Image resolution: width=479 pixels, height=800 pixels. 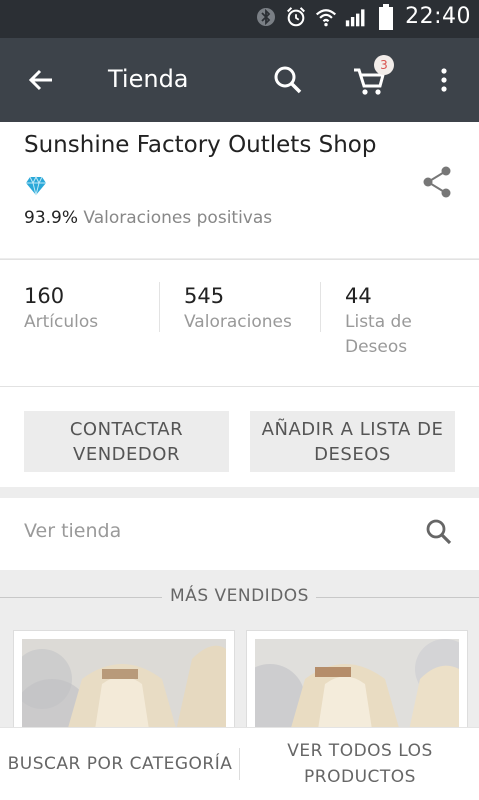 What do you see at coordinates (238, 309) in the screenshot?
I see `stat-ratings: 545 Valoraciones` at bounding box center [238, 309].